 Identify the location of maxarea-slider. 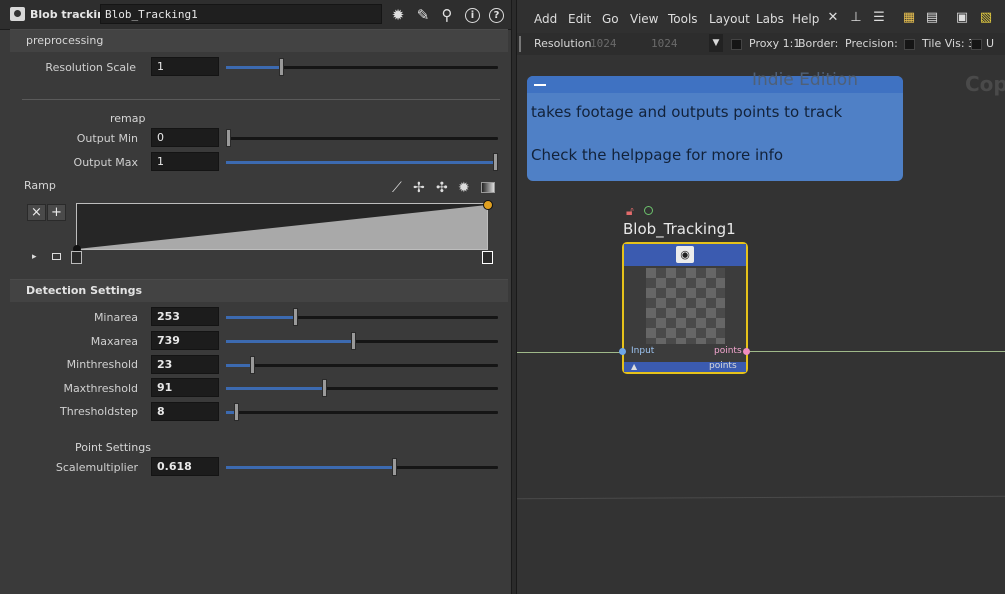
(362, 341).